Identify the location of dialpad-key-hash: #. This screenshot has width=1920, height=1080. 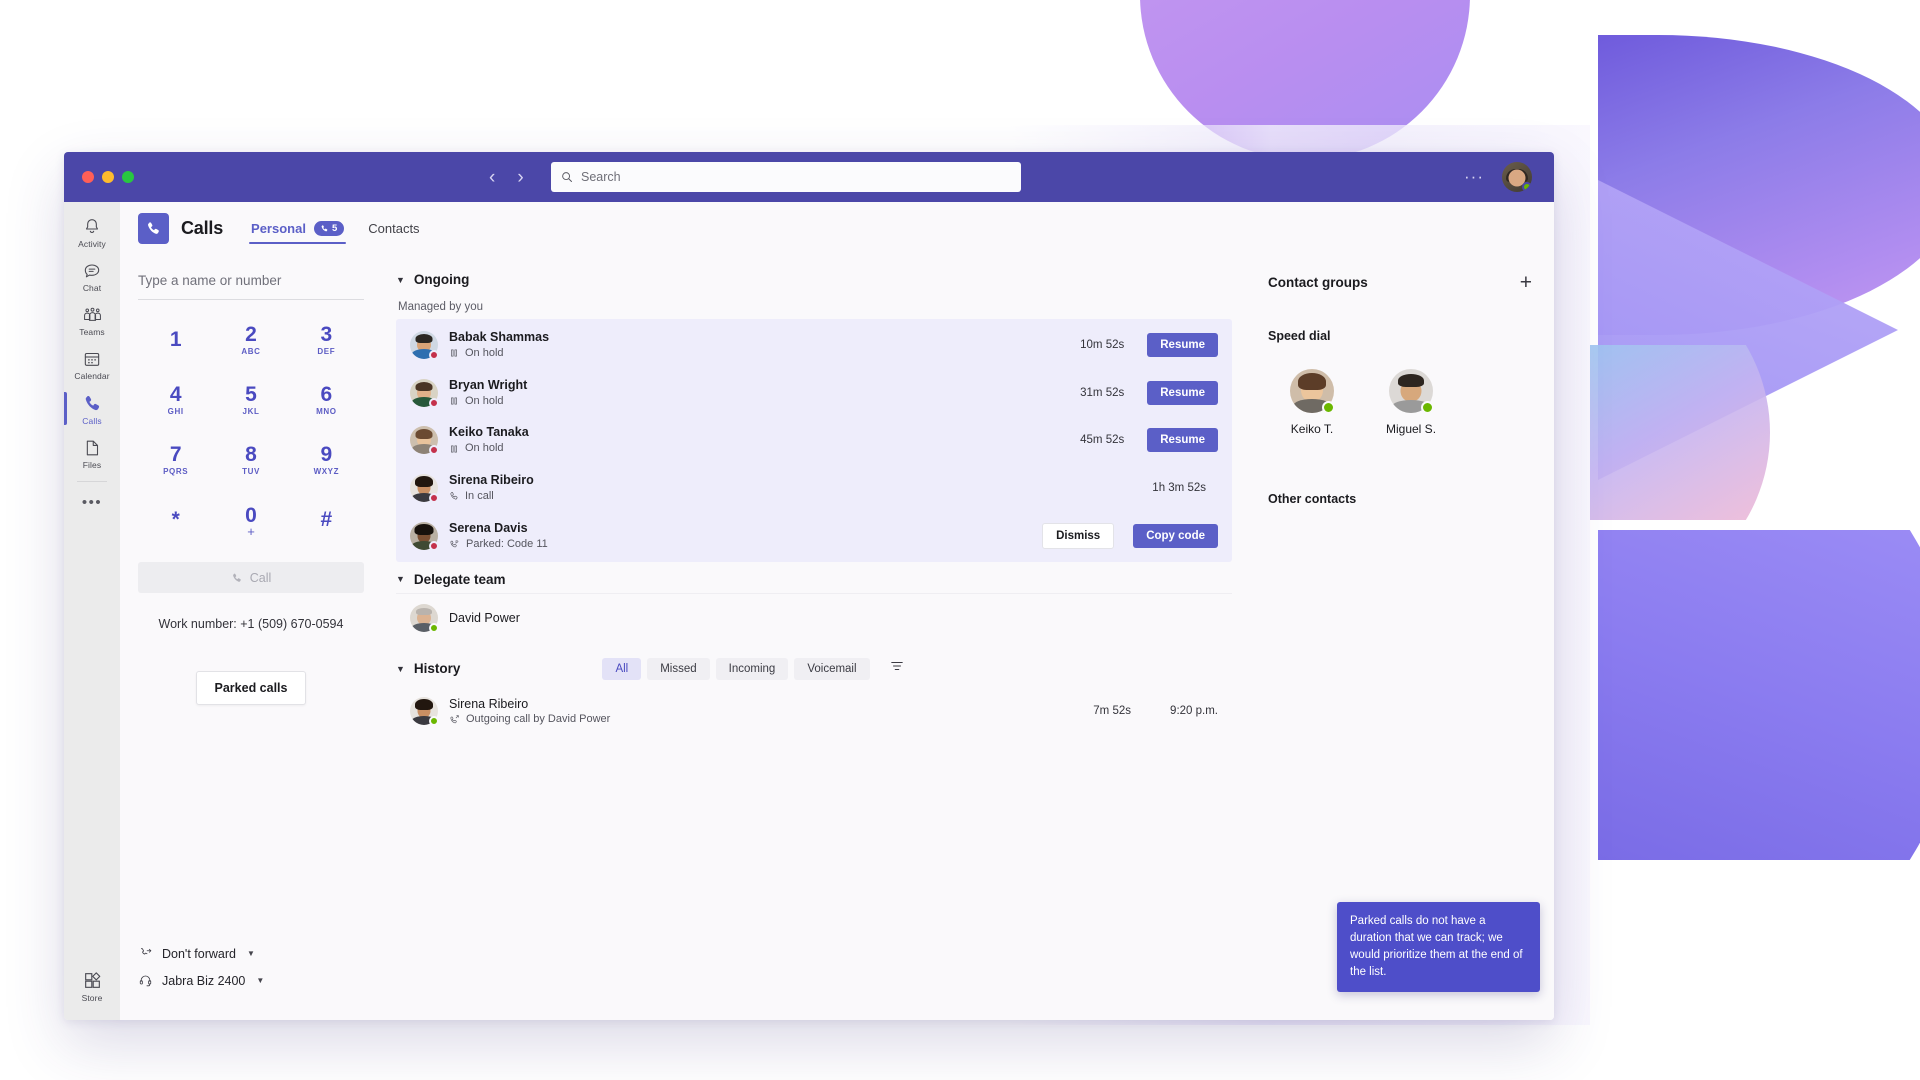
(326, 520).